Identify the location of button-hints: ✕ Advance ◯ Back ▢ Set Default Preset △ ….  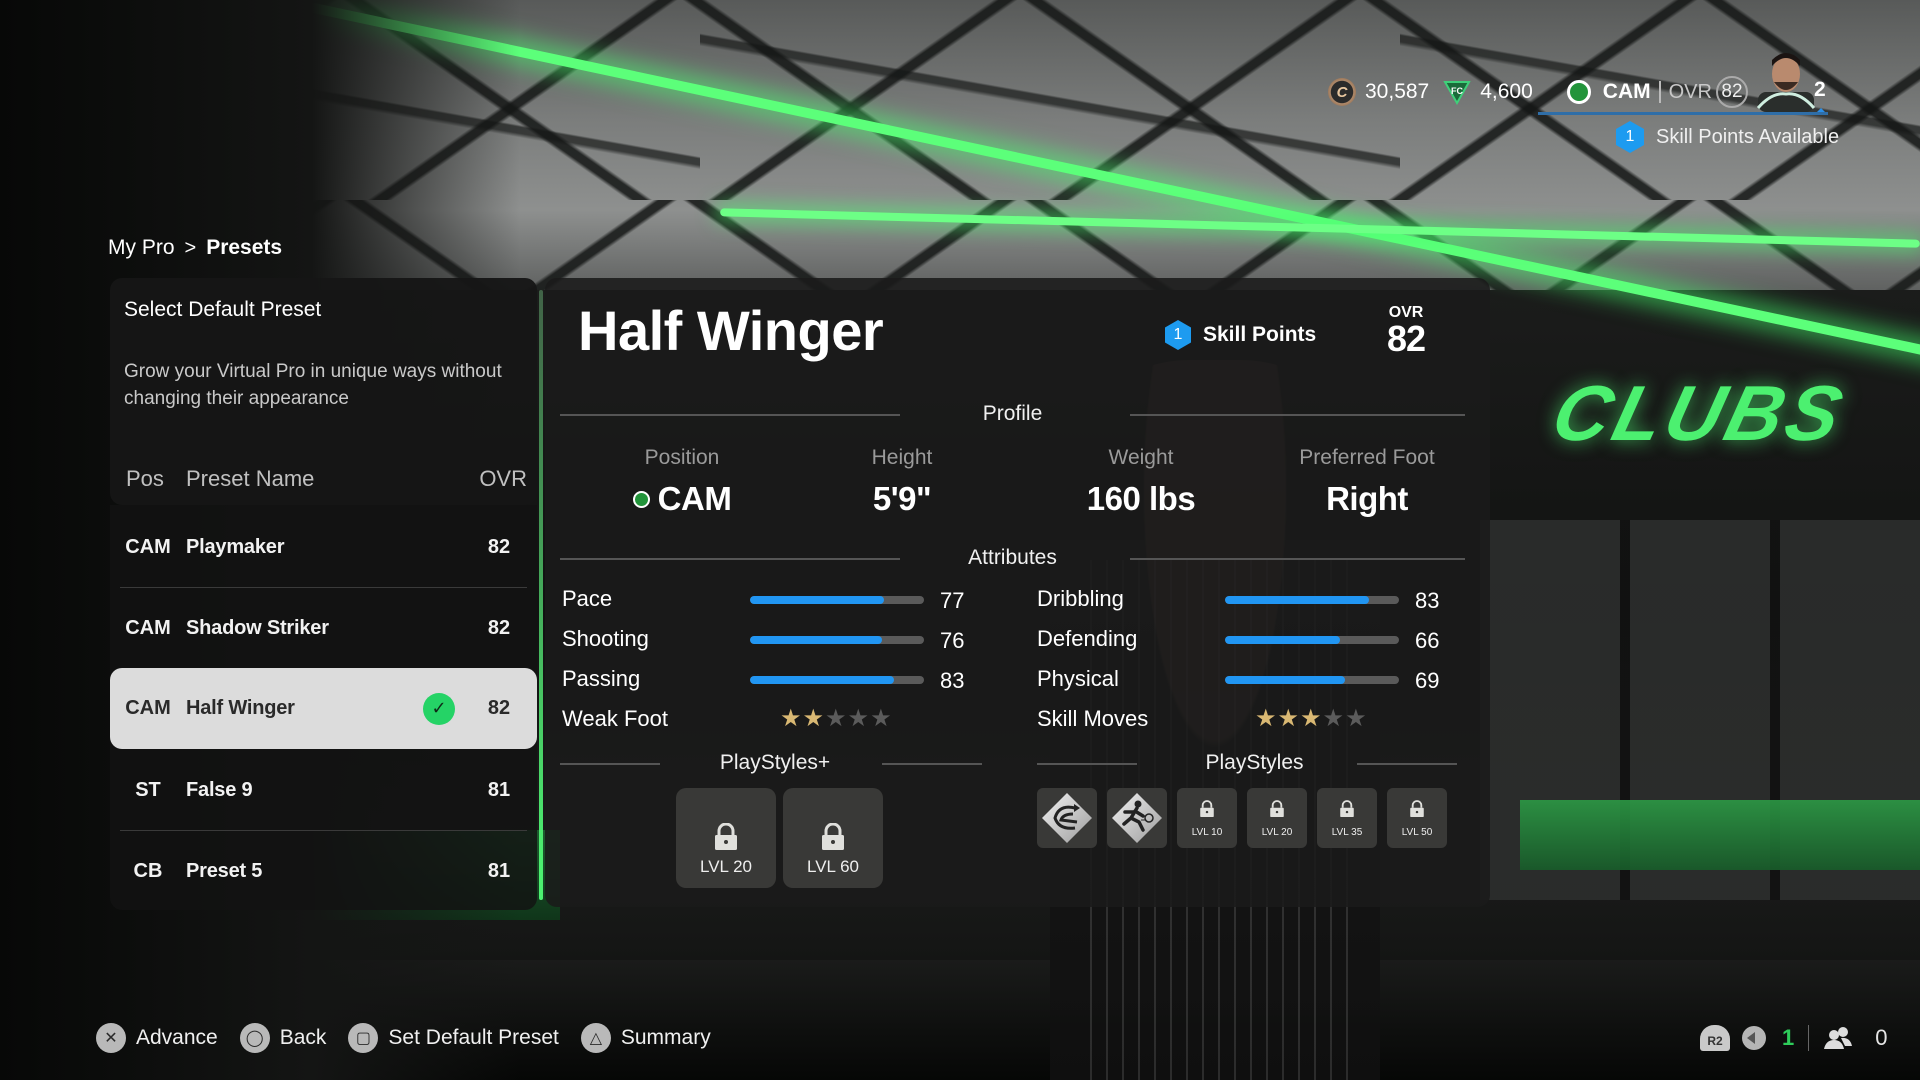
(414, 1038).